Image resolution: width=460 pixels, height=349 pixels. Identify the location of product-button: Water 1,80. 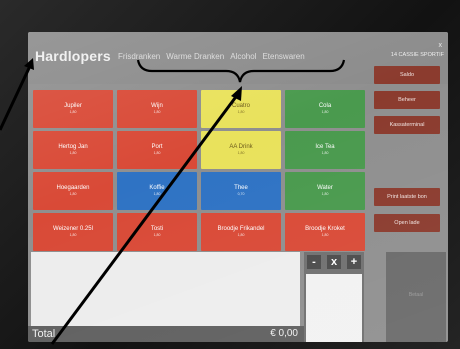
(325, 191).